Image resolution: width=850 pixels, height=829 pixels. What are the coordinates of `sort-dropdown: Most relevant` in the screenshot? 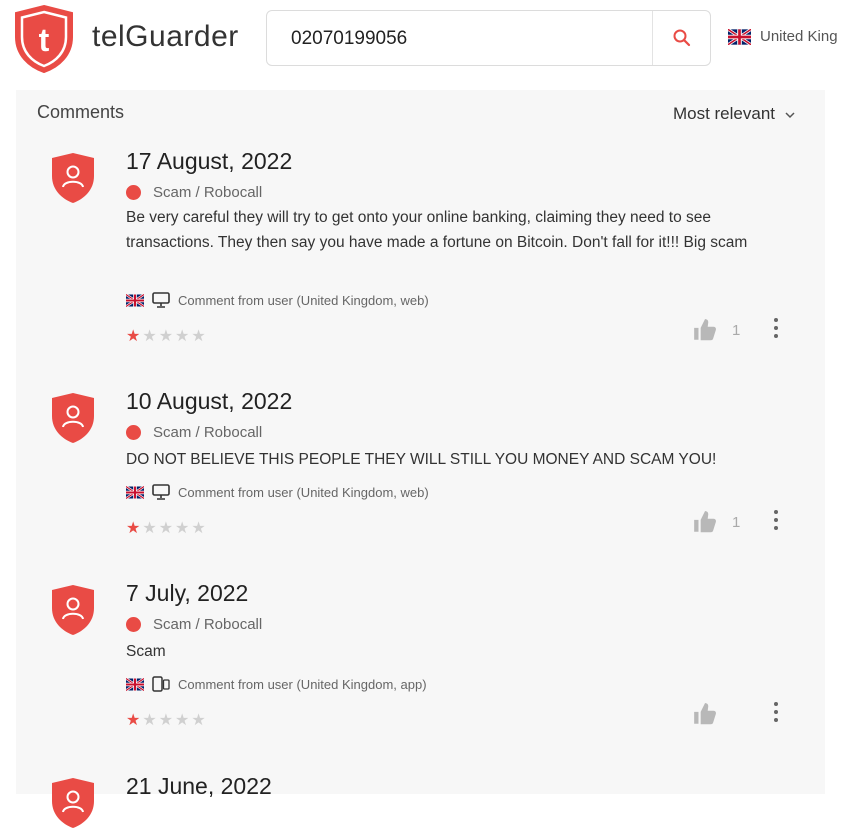 It's located at (734, 114).